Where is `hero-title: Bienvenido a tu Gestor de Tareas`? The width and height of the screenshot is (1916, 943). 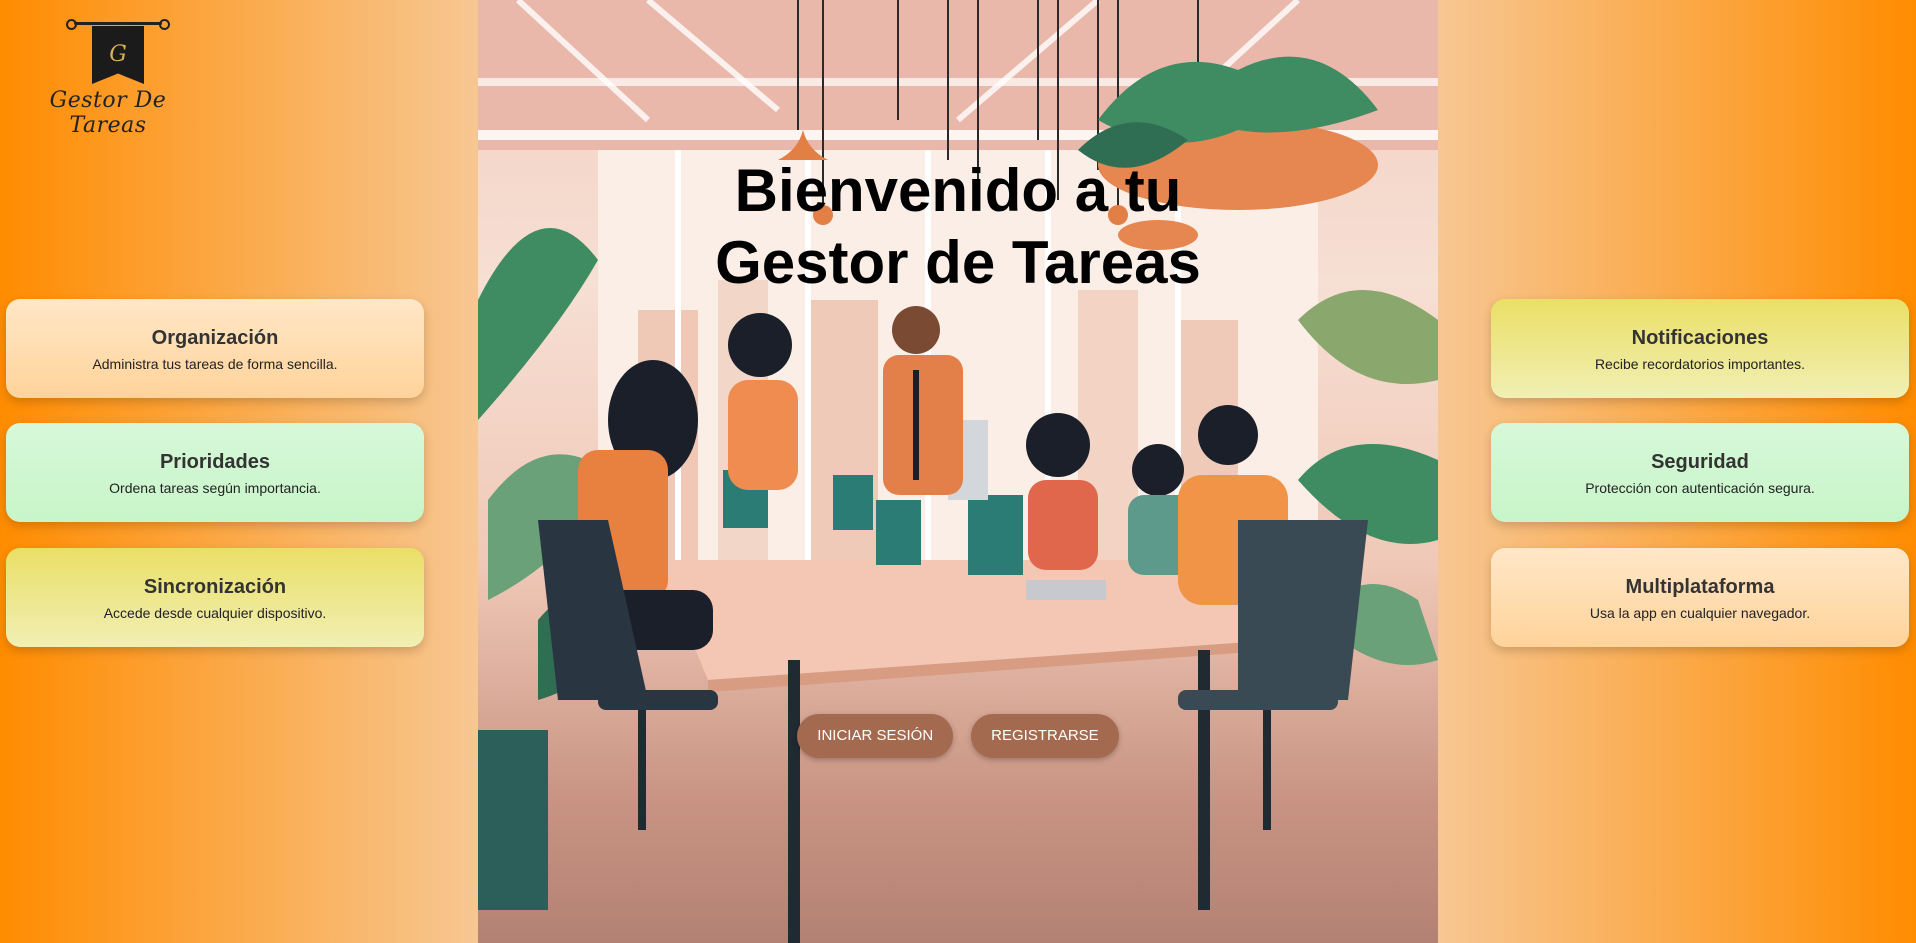 hero-title: Bienvenido a tu Gestor de Tareas is located at coordinates (958, 227).